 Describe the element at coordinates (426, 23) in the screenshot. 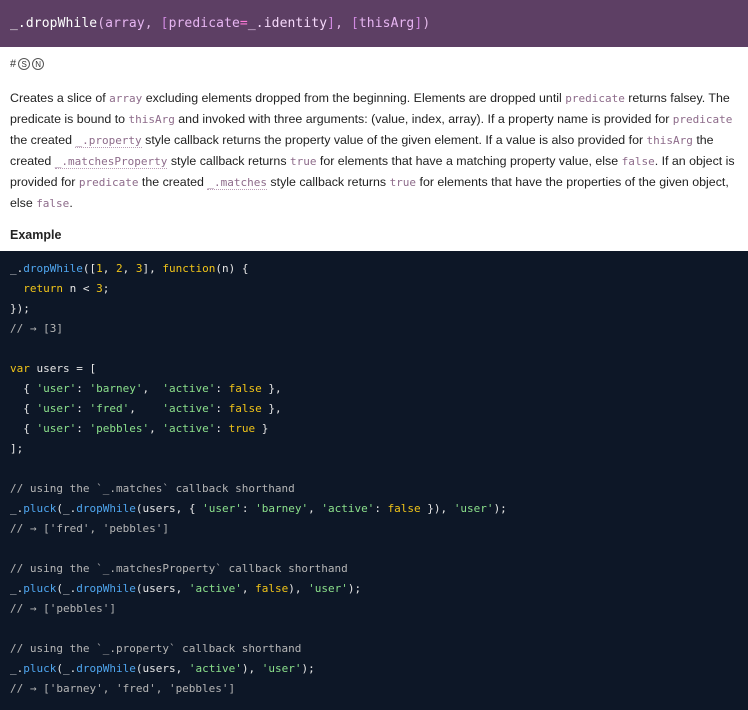

I see `sig-close-paren: )` at that location.